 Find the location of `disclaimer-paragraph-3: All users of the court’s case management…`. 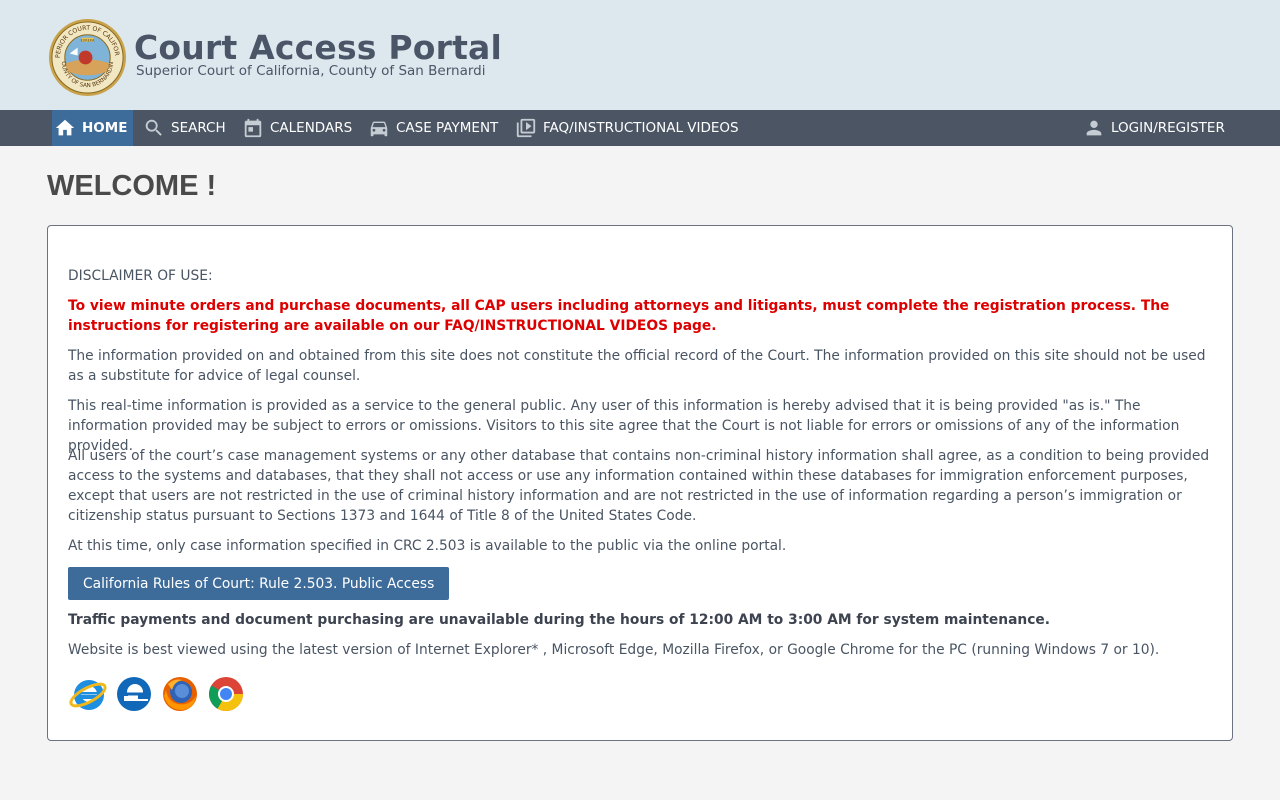

disclaimer-paragraph-3: All users of the court’s case management… is located at coordinates (639, 486).